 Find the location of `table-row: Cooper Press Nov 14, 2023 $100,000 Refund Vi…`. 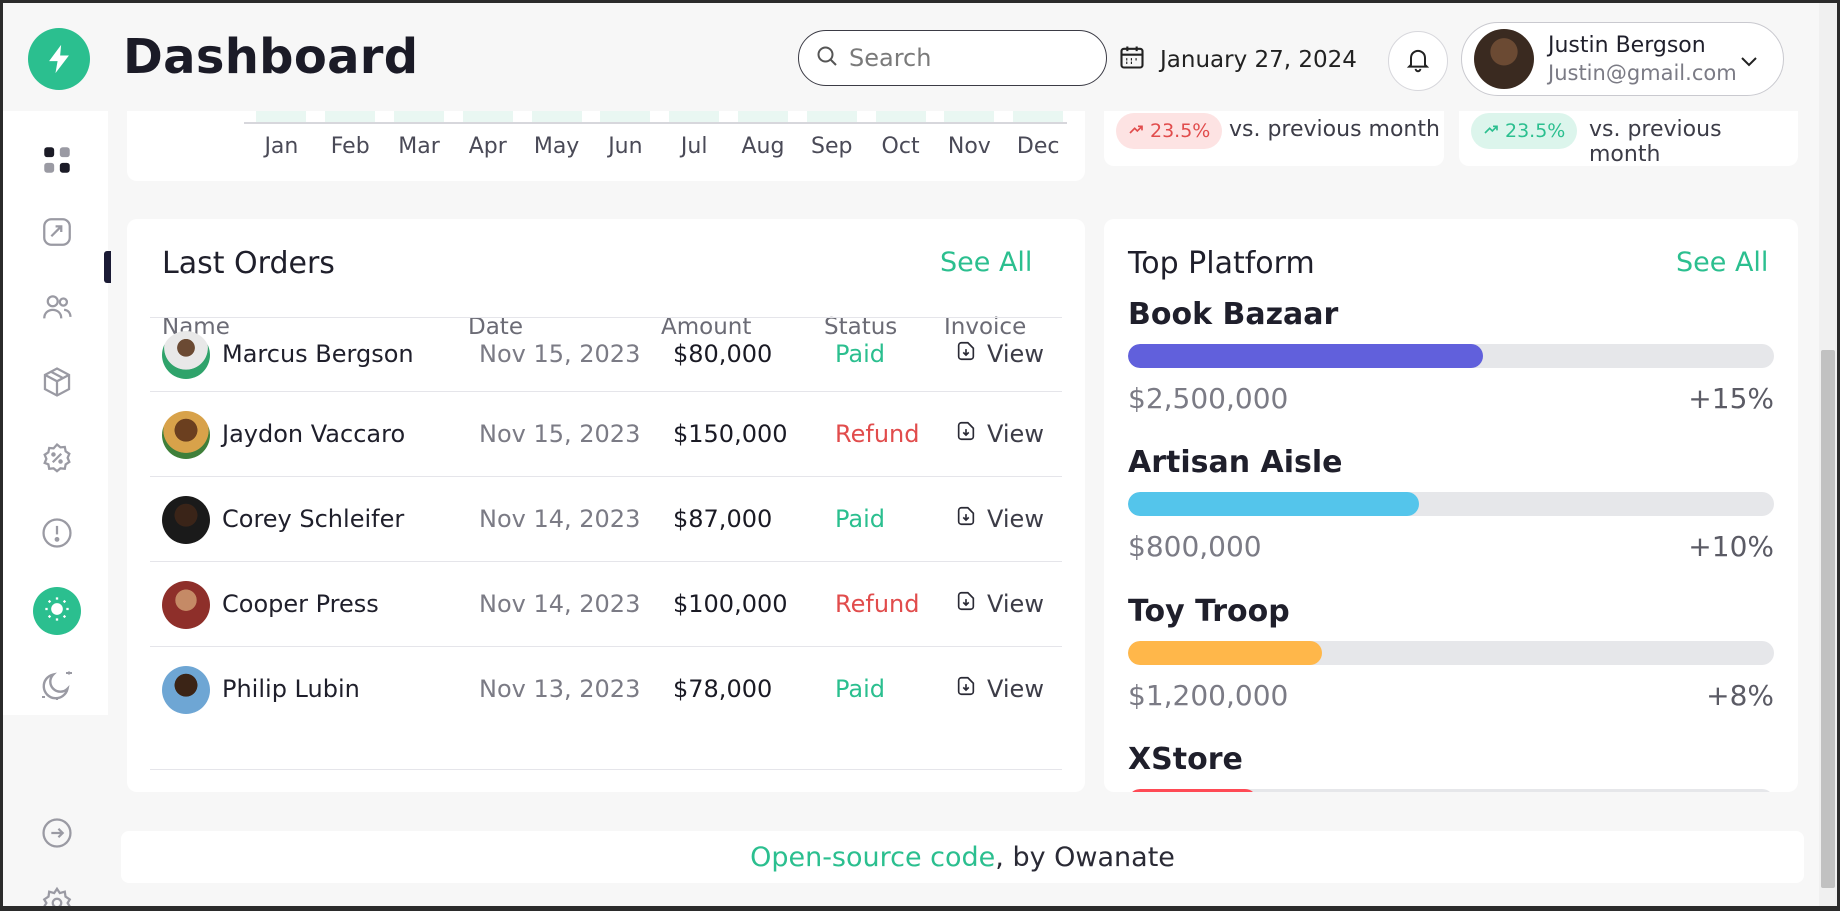

table-row: Cooper Press Nov 14, 2023 $100,000 Refund Vi… is located at coordinates (606, 603).